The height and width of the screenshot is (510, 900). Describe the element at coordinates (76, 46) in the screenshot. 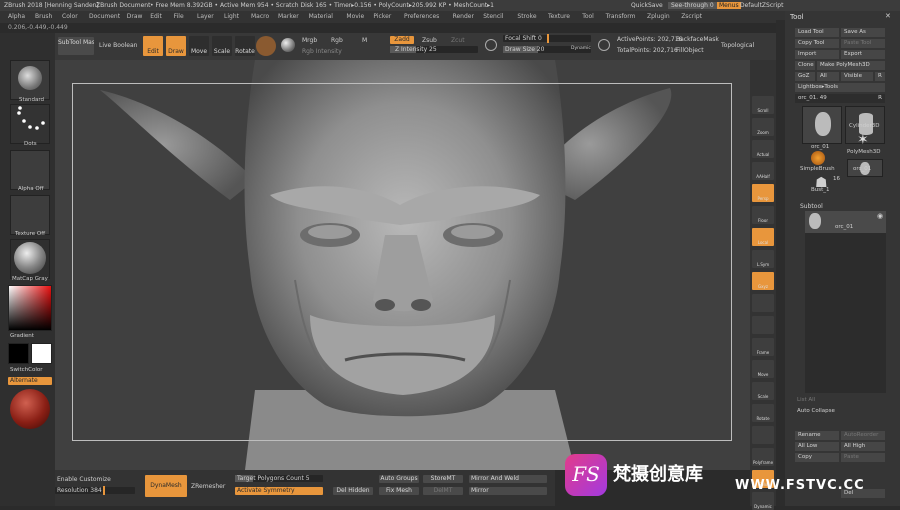

I see `subtool-master-button: SubTool Master` at that location.